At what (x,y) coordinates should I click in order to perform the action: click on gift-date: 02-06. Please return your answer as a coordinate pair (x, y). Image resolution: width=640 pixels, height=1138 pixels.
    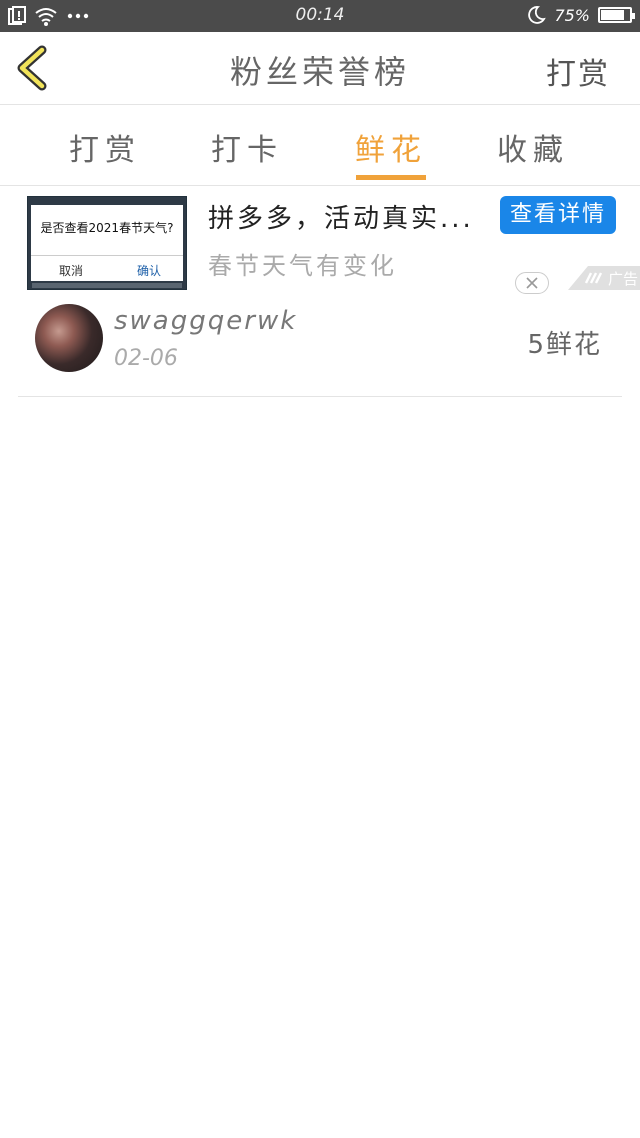
    Looking at the image, I should click on (146, 358).